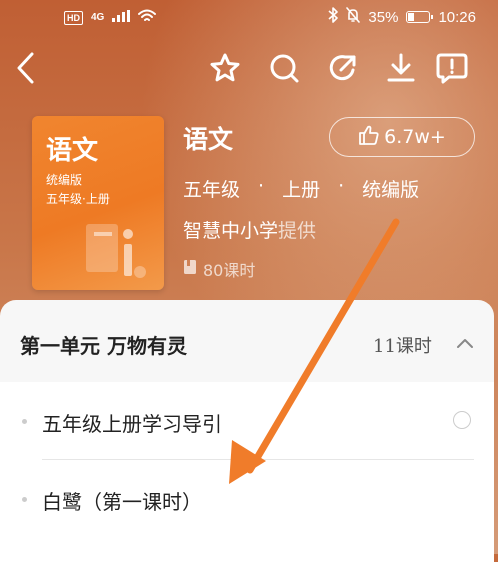  Describe the element at coordinates (415, 137) in the screenshot. I see `like-count: 6.7w+` at that location.